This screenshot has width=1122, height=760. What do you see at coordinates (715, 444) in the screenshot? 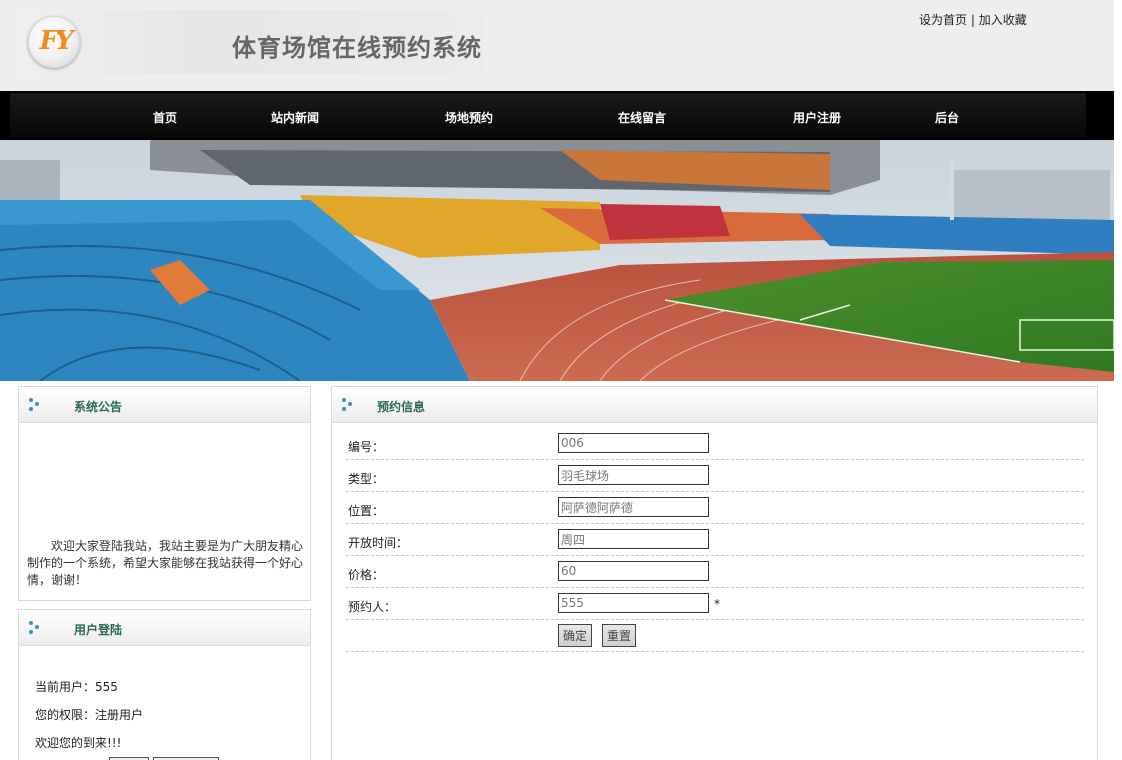
I see `form-row-id: 编号：` at bounding box center [715, 444].